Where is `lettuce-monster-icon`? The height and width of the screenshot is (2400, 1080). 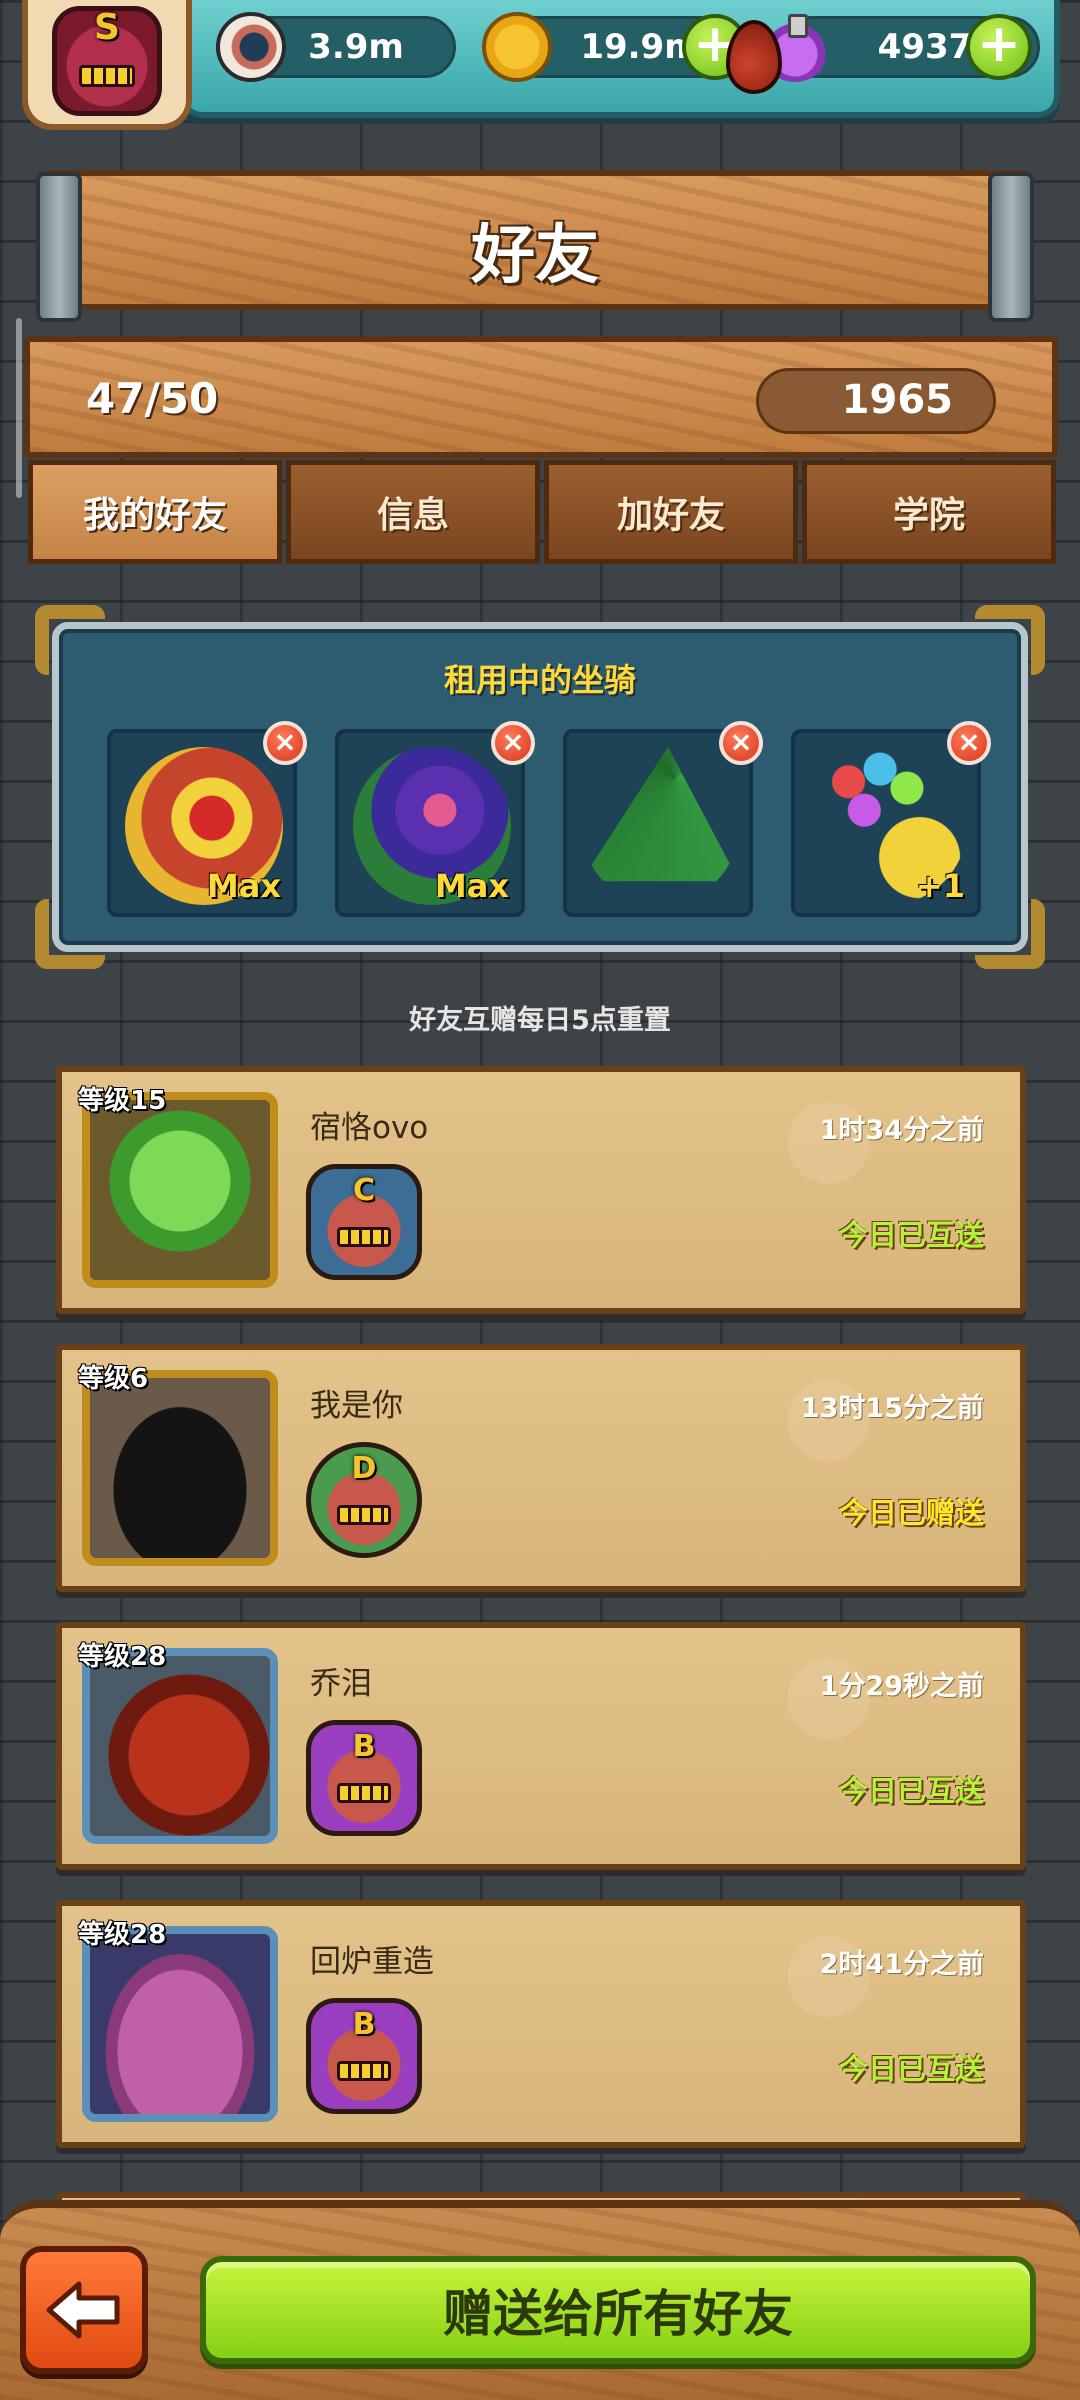 lettuce-monster-icon is located at coordinates (180, 1190).